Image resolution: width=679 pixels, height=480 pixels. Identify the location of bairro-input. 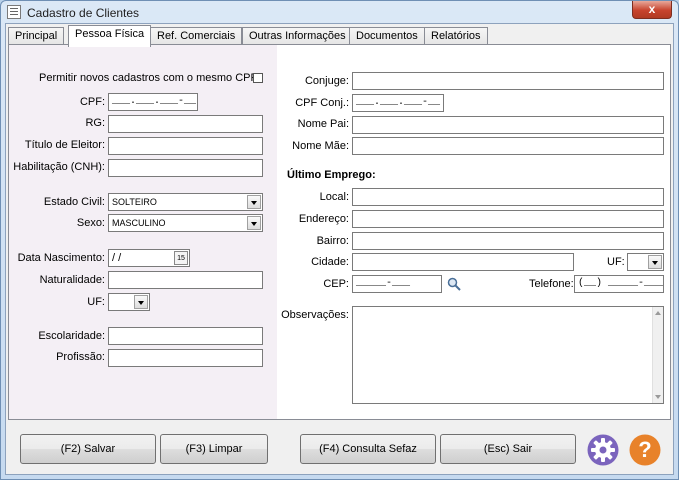
(508, 241).